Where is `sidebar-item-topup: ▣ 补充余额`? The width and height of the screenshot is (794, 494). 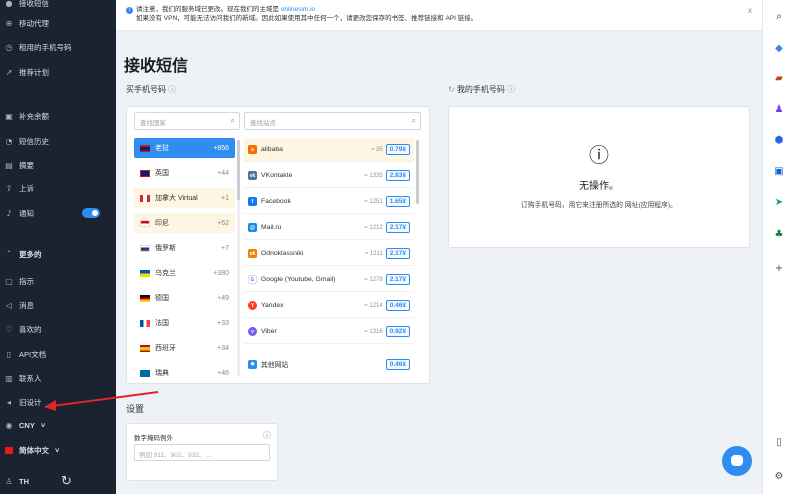
sidebar-item-topup: ▣ 补充余额 is located at coordinates (58, 116).